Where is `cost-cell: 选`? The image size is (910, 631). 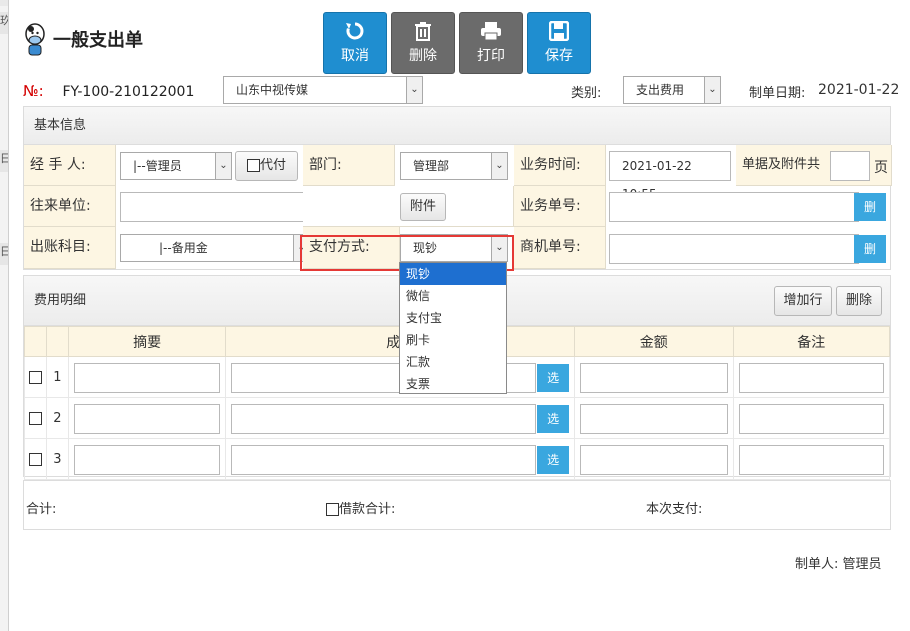
cost-cell: 选 is located at coordinates (400, 459).